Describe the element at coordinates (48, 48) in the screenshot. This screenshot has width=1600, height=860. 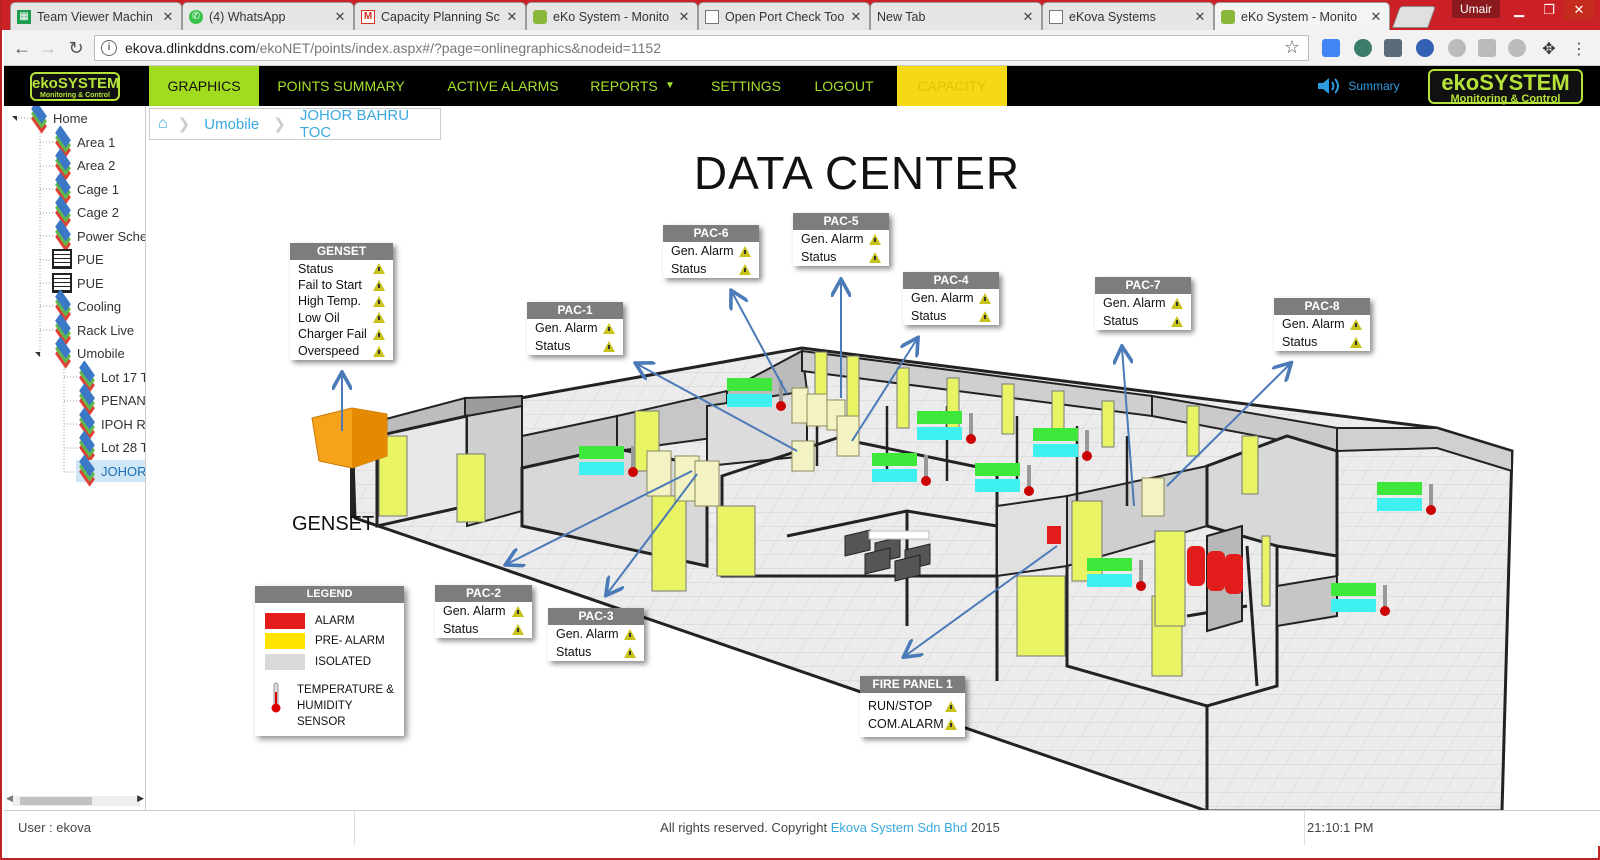
I see `forward-icon: →` at that location.